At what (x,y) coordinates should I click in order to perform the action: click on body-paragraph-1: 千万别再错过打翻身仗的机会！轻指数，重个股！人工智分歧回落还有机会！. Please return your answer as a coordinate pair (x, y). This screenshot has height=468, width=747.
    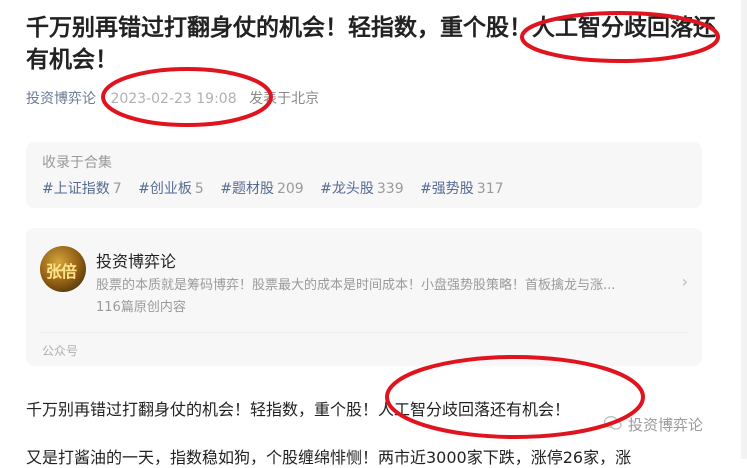
    Looking at the image, I should click on (298, 409).